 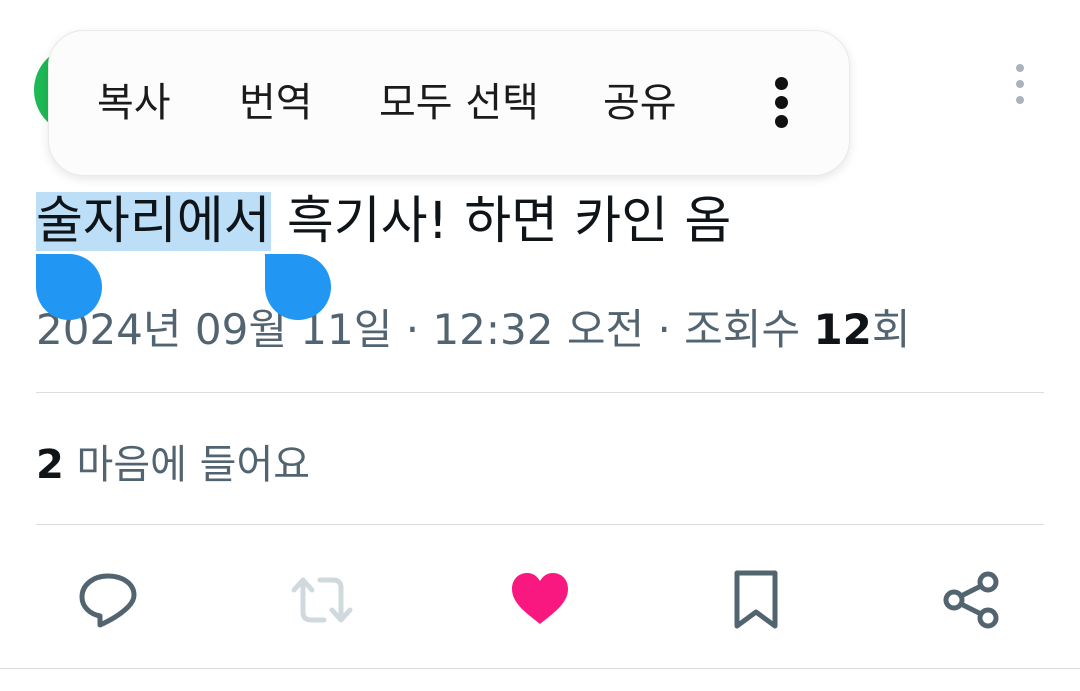 I want to click on likes-row: 2 마음에 들어요, so click(x=173, y=465).